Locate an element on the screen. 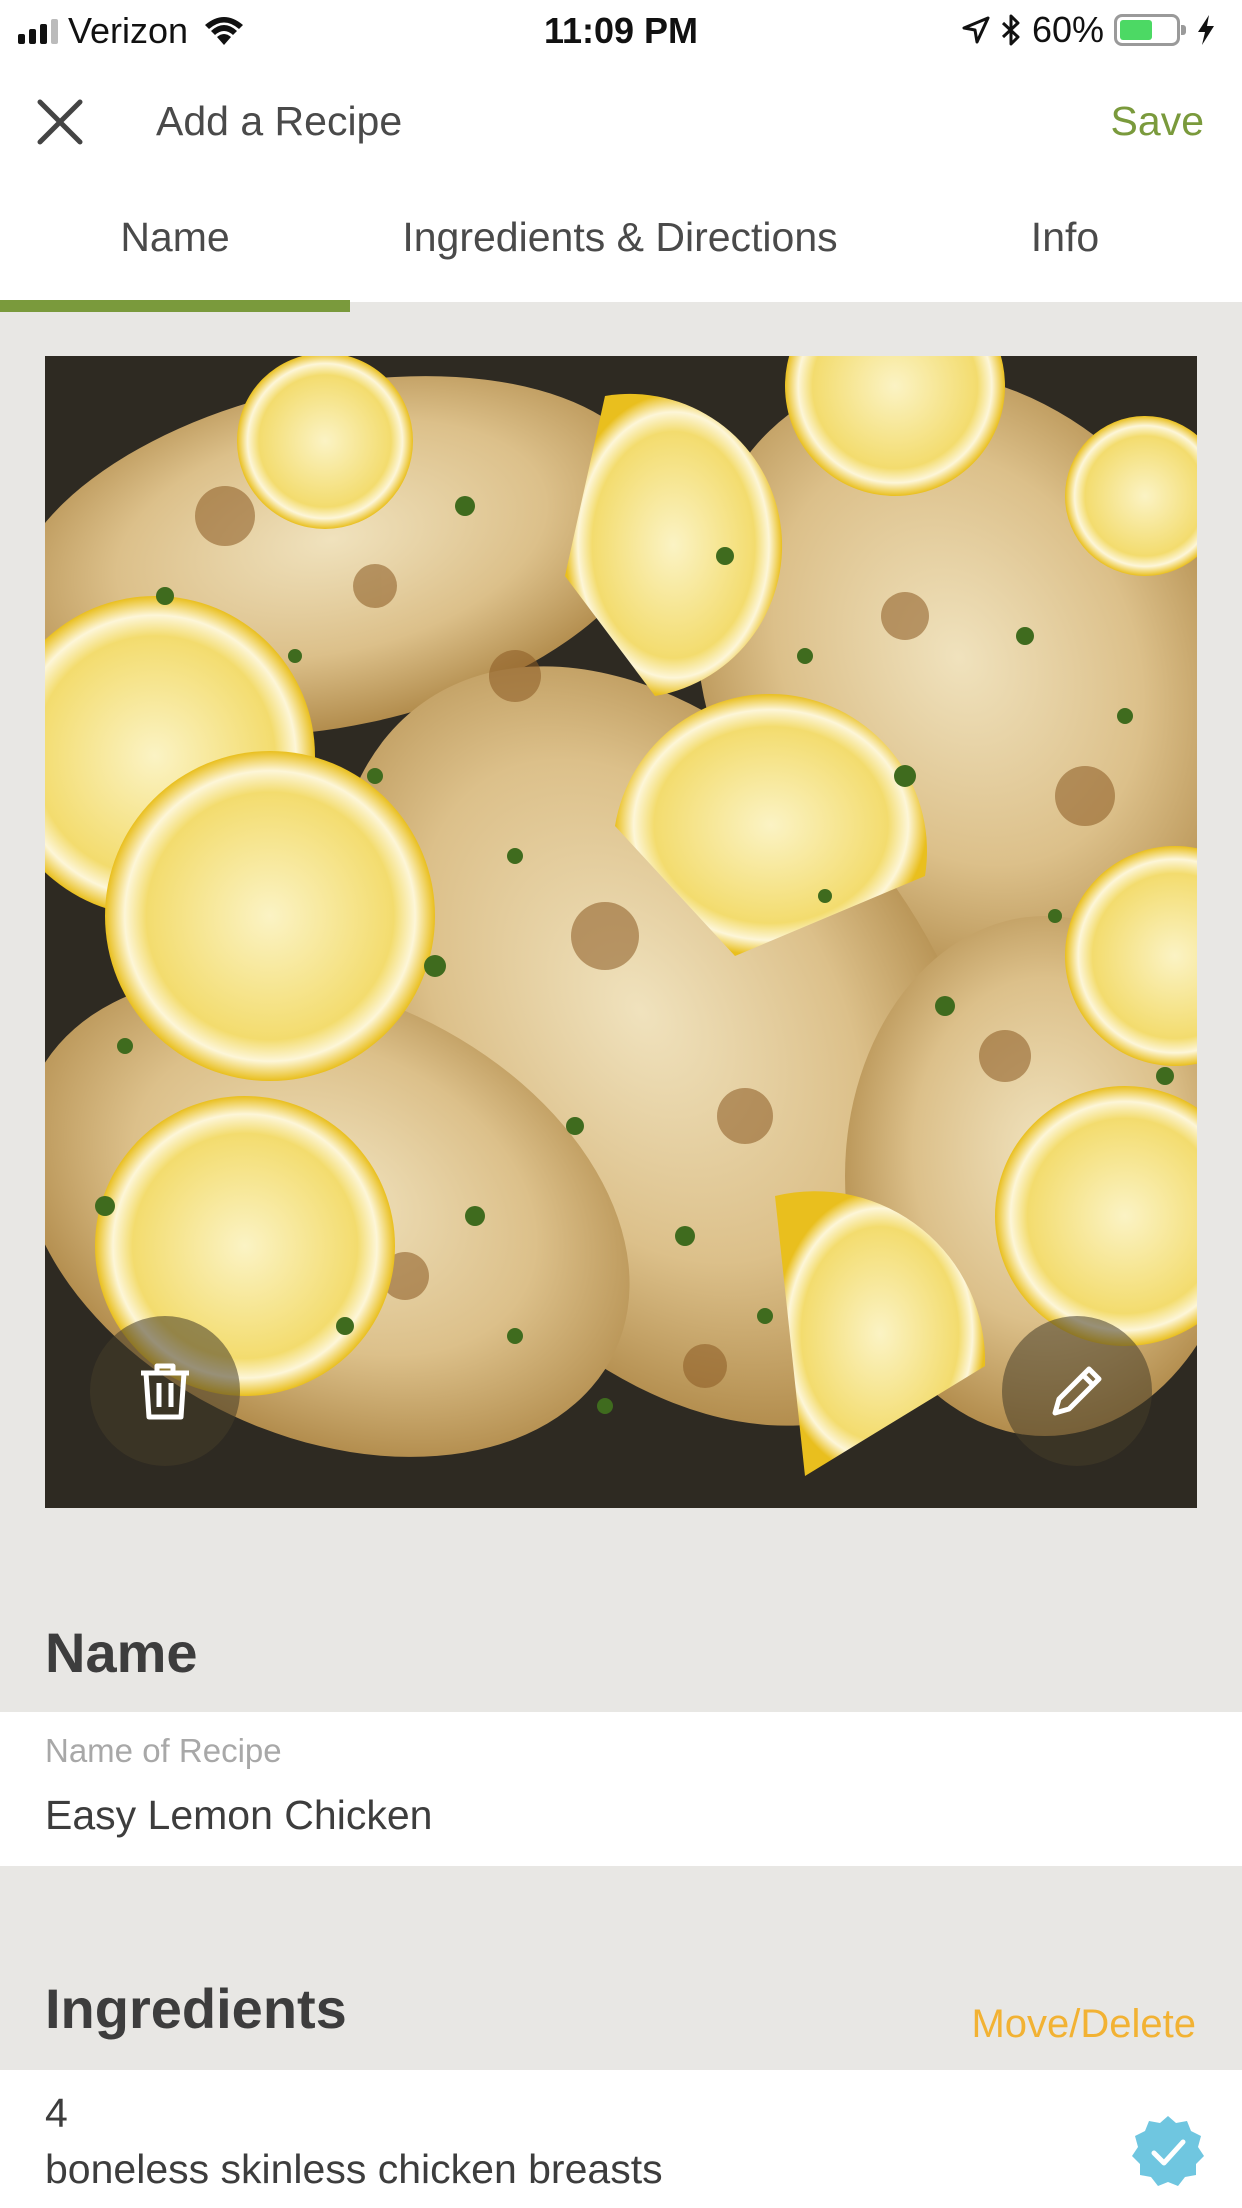 The height and width of the screenshot is (2208, 1242). pencil-icon is located at coordinates (1077, 1391).